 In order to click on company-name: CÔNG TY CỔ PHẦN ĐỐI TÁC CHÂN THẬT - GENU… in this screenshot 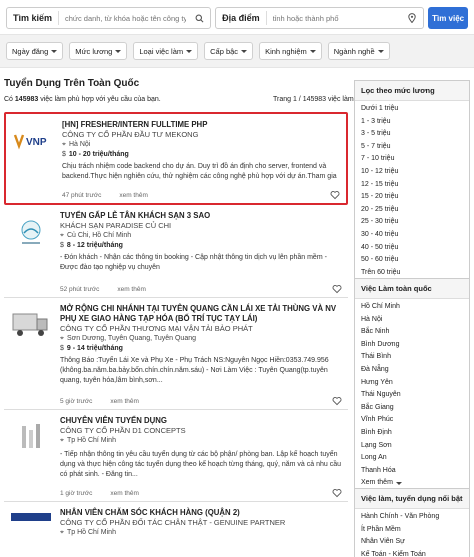, I will do `click(201, 523)`.